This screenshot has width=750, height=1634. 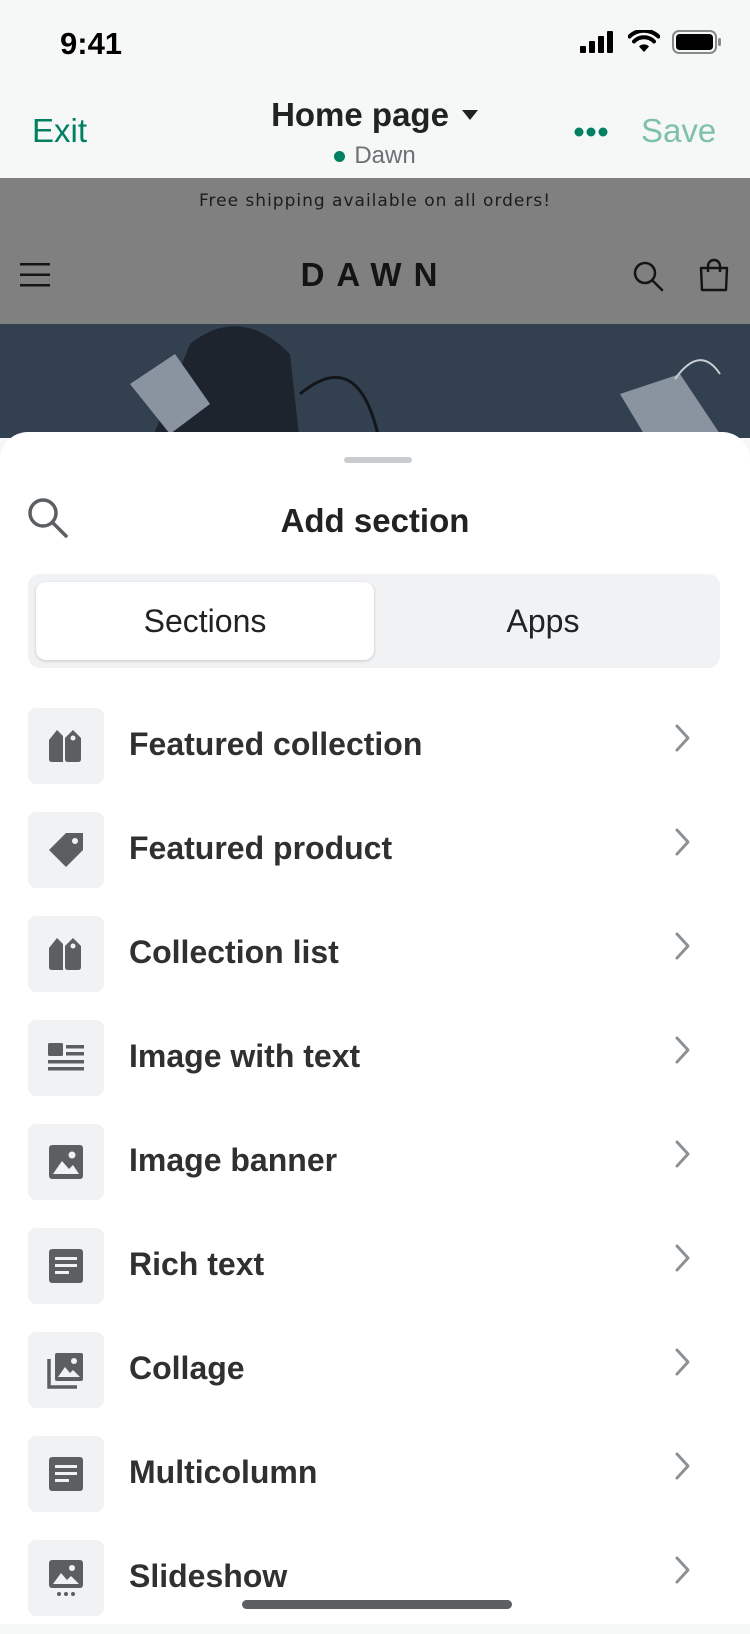 What do you see at coordinates (378, 460) in the screenshot?
I see `sheet-grabber` at bounding box center [378, 460].